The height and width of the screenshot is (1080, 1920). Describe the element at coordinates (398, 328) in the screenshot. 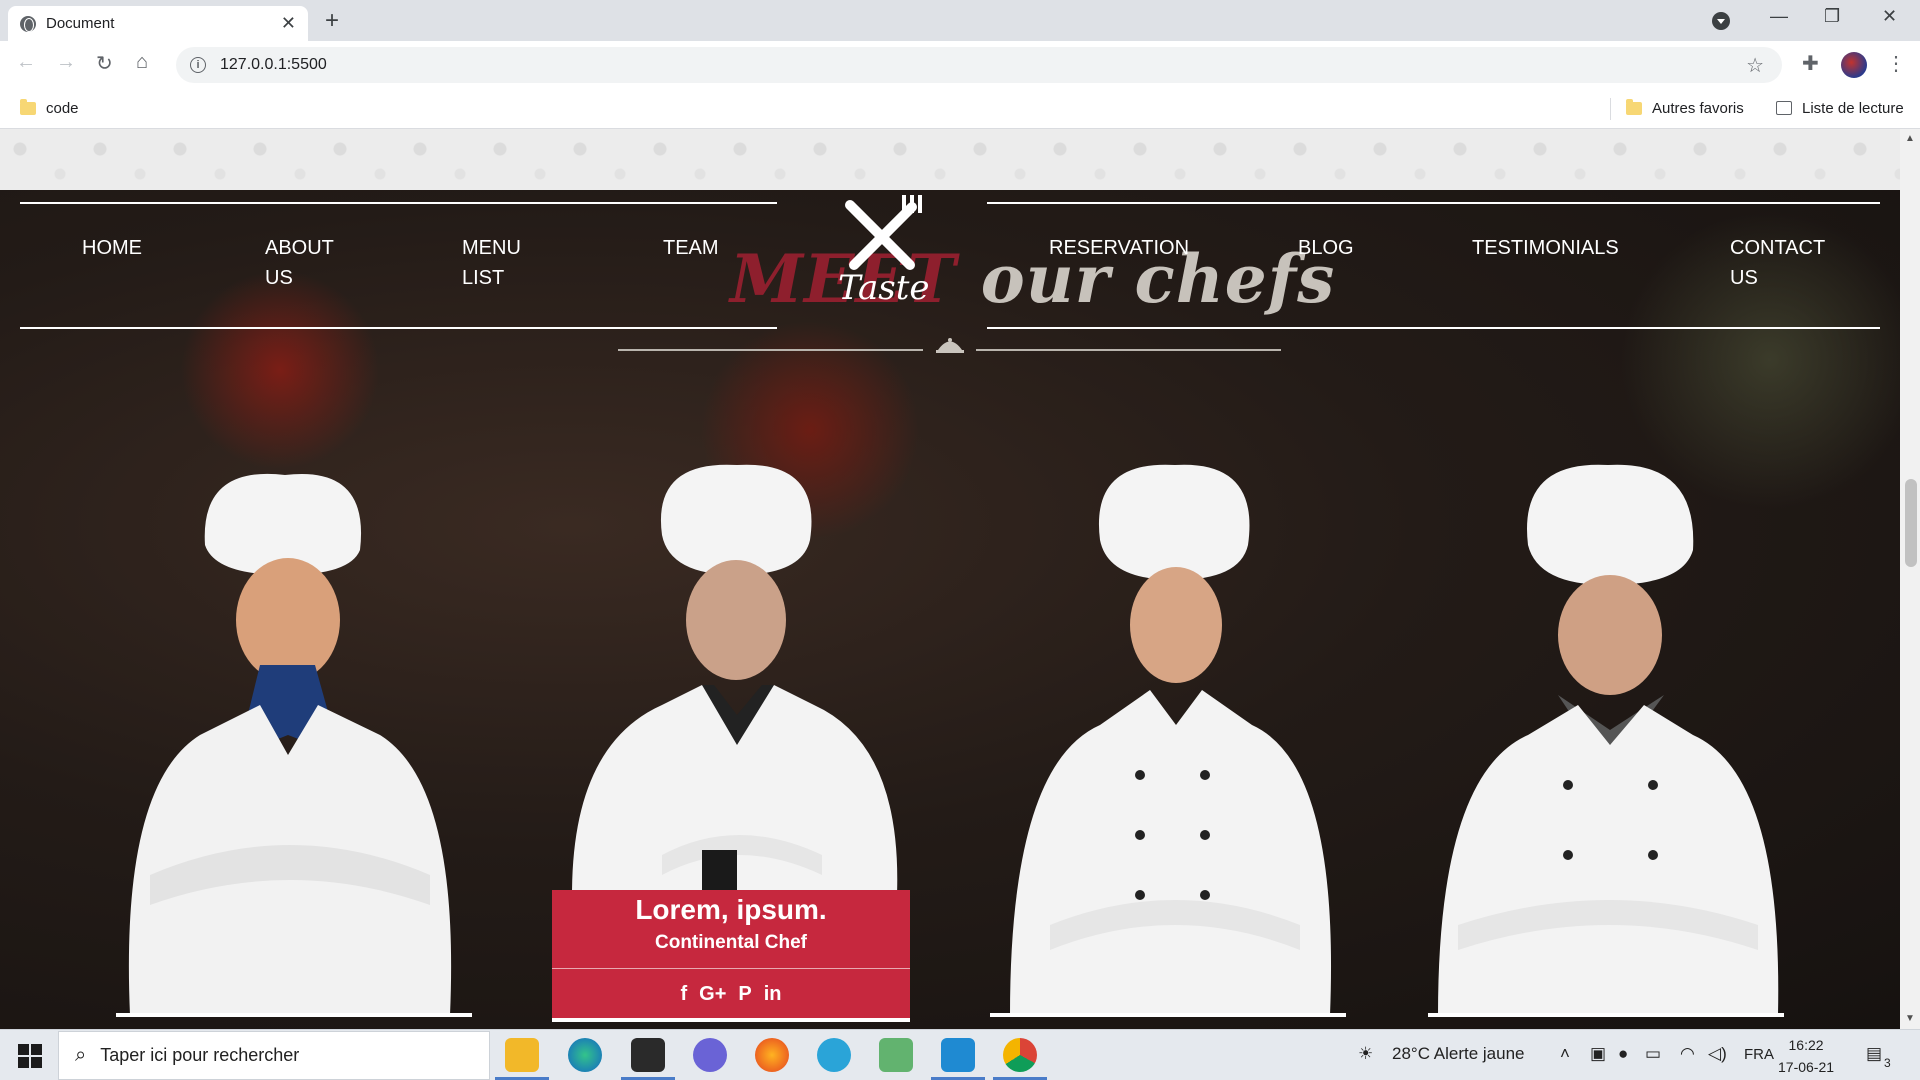

I see `nav-bottom-line-left` at that location.